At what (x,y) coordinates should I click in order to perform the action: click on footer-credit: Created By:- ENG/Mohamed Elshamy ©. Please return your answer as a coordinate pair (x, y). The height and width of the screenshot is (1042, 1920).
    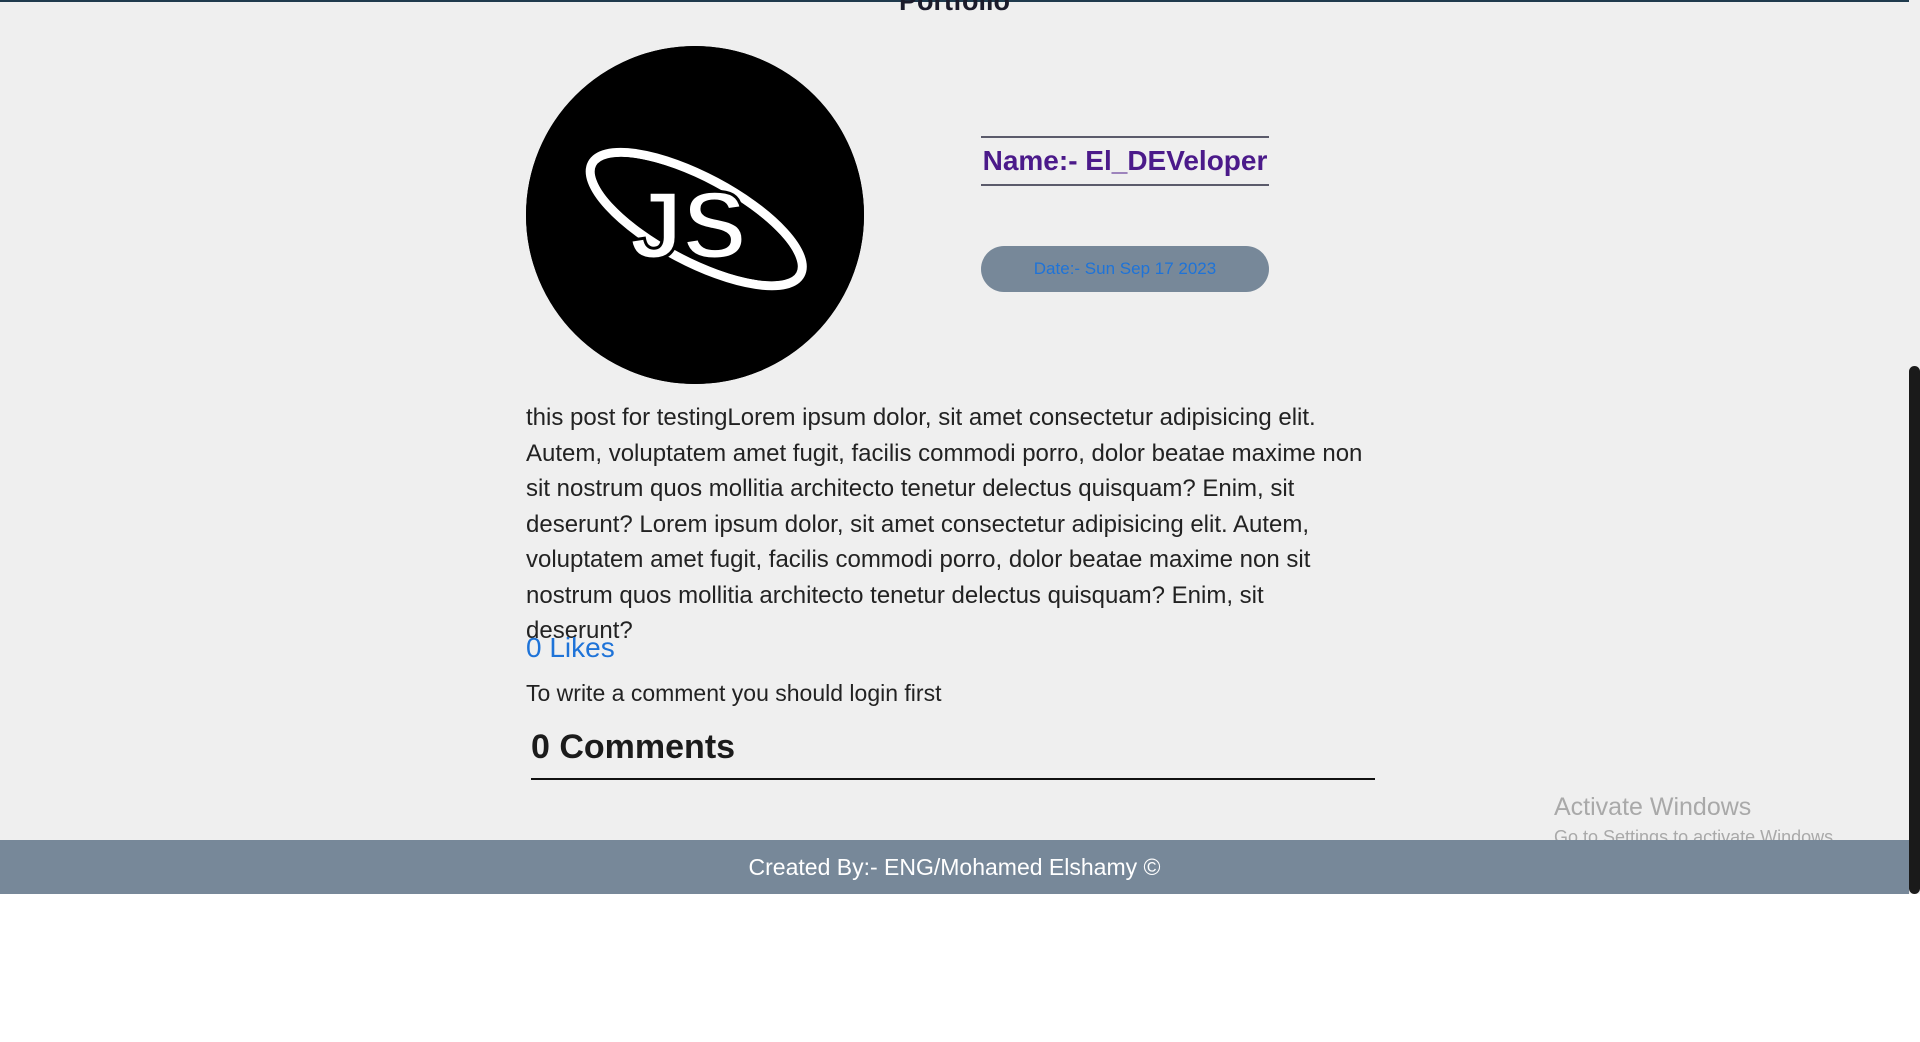
    Looking at the image, I should click on (954, 867).